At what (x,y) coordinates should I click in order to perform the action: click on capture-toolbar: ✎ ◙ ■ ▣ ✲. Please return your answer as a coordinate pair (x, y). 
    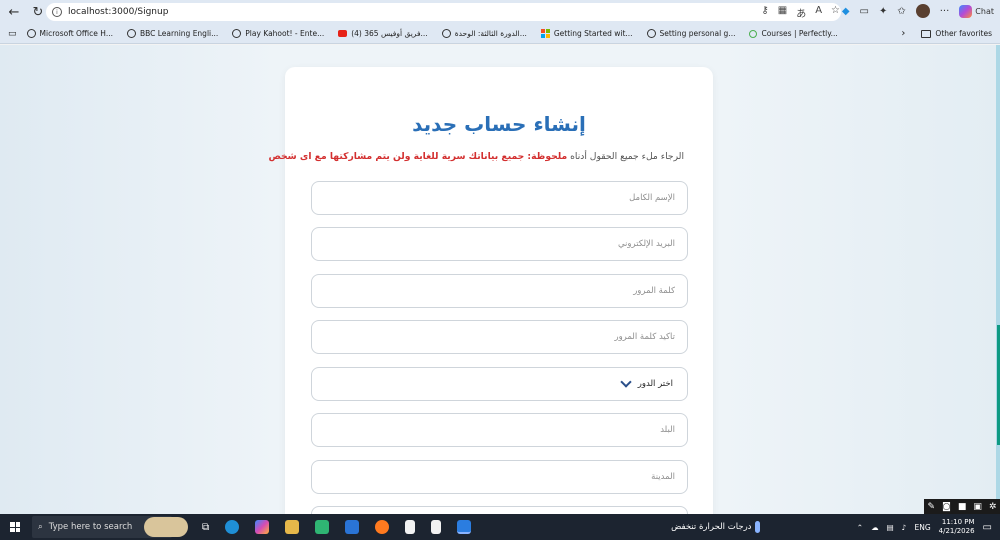
    Looking at the image, I should click on (962, 506).